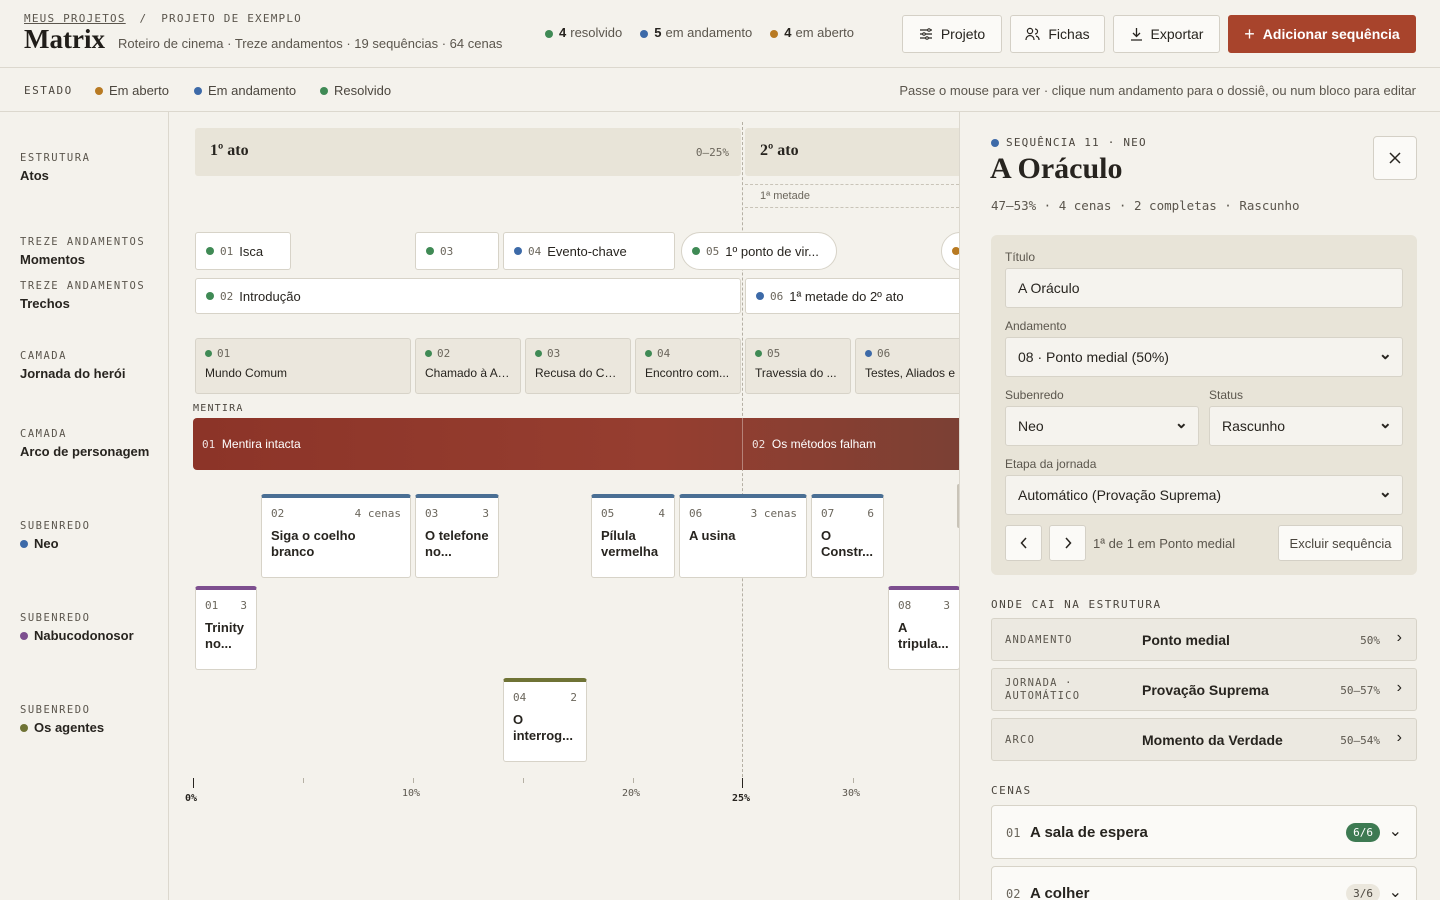 This screenshot has height=900, width=1440. I want to click on close-panel-button, so click(1395, 158).